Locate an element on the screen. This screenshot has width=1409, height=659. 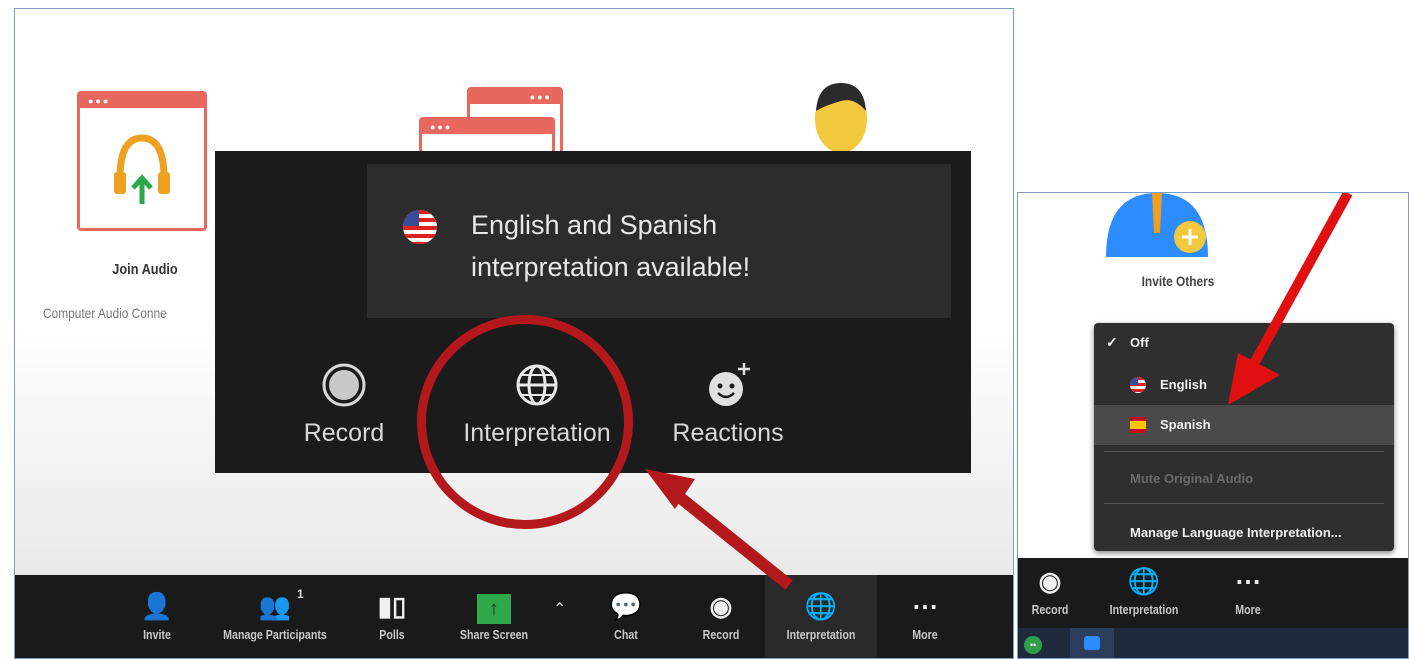
chat-button: 💬 Chat is located at coordinates (626, 616).